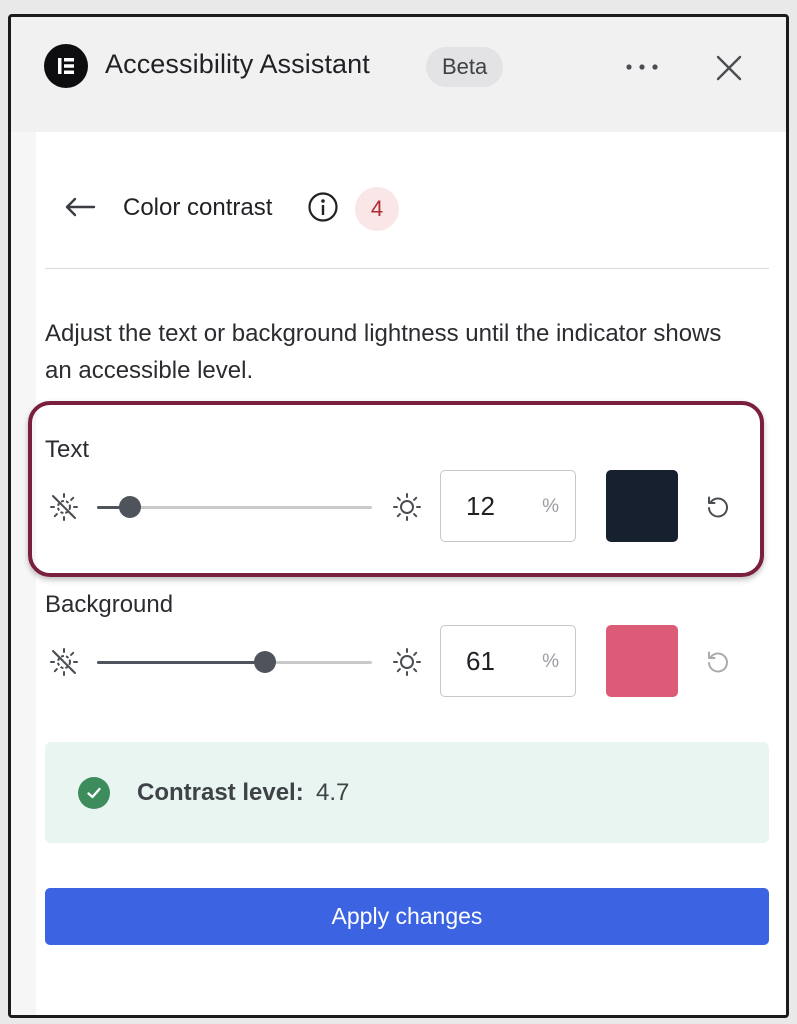 The width and height of the screenshot is (797, 1024). Describe the element at coordinates (67, 449) in the screenshot. I see `text-label: Text` at that location.